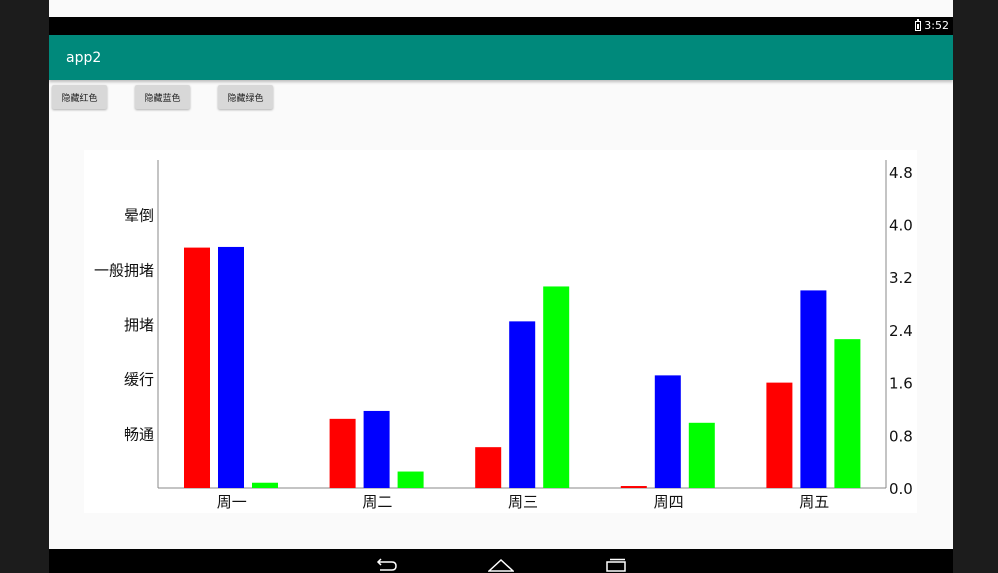  What do you see at coordinates (84, 58) in the screenshot?
I see `app-title: app2` at bounding box center [84, 58].